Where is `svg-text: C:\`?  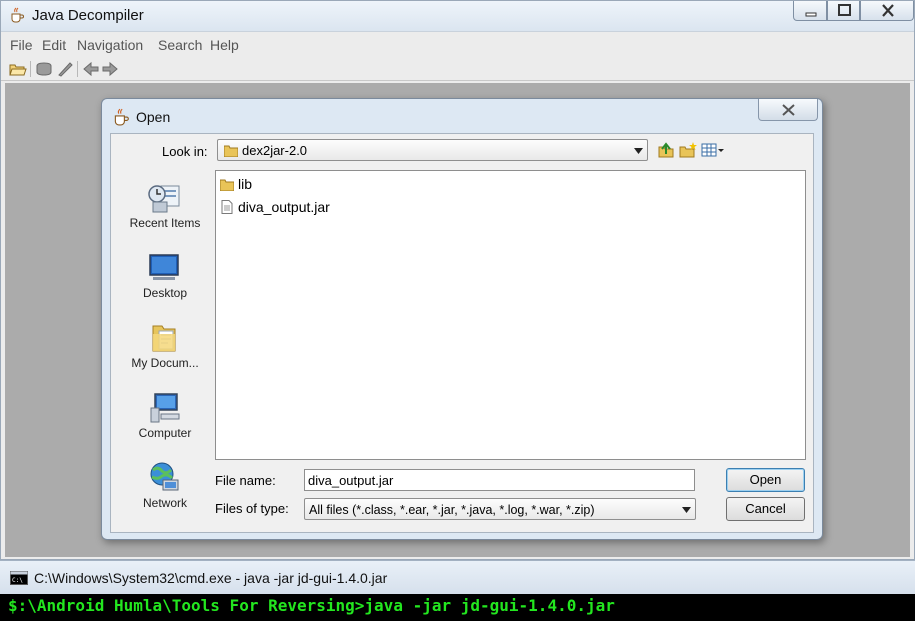 svg-text: C:\ is located at coordinates (17, 580).